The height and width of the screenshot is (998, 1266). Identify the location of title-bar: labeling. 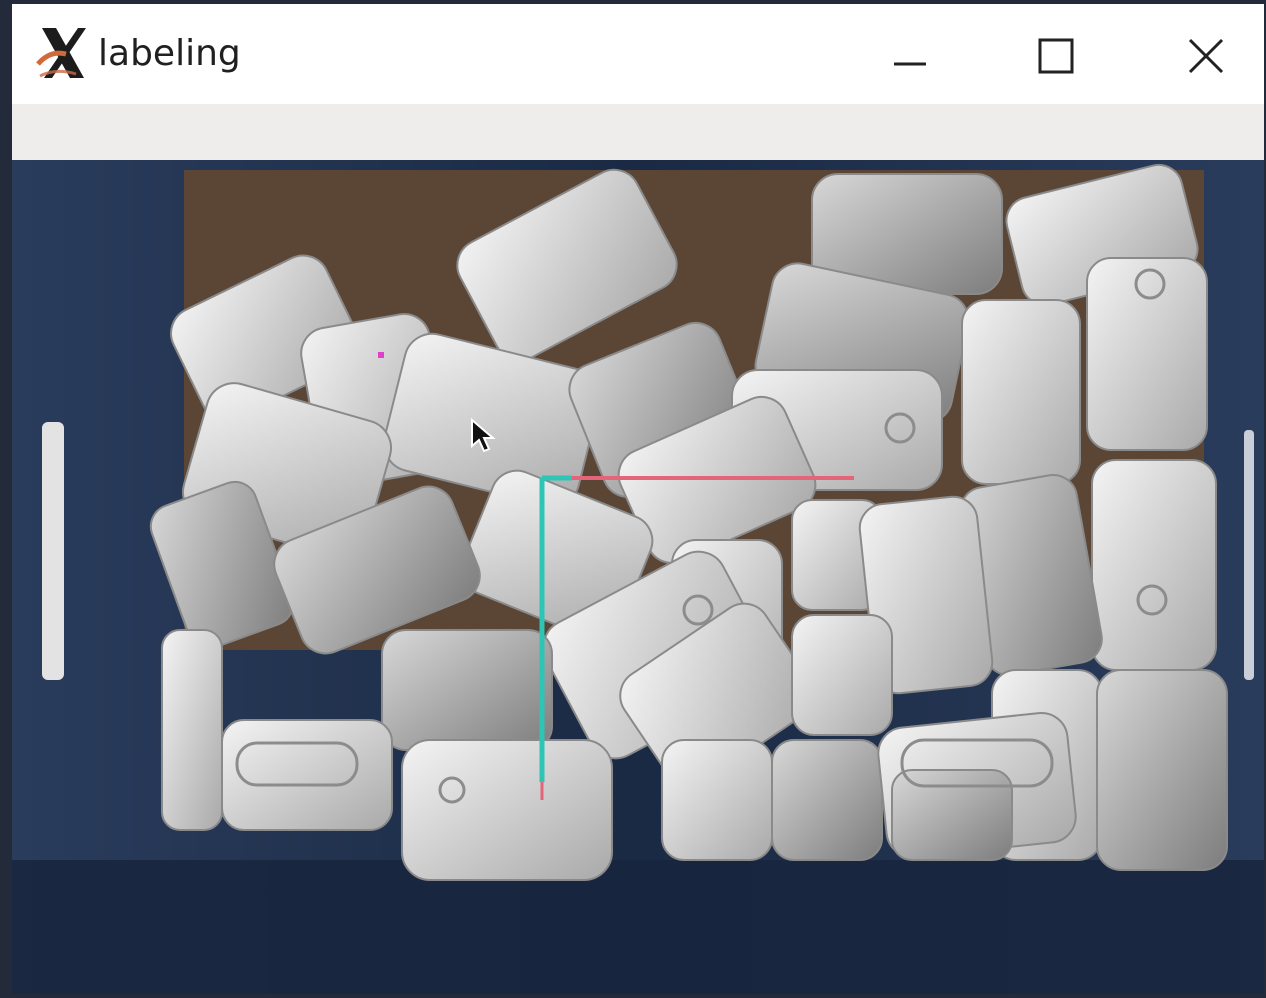
(638, 54).